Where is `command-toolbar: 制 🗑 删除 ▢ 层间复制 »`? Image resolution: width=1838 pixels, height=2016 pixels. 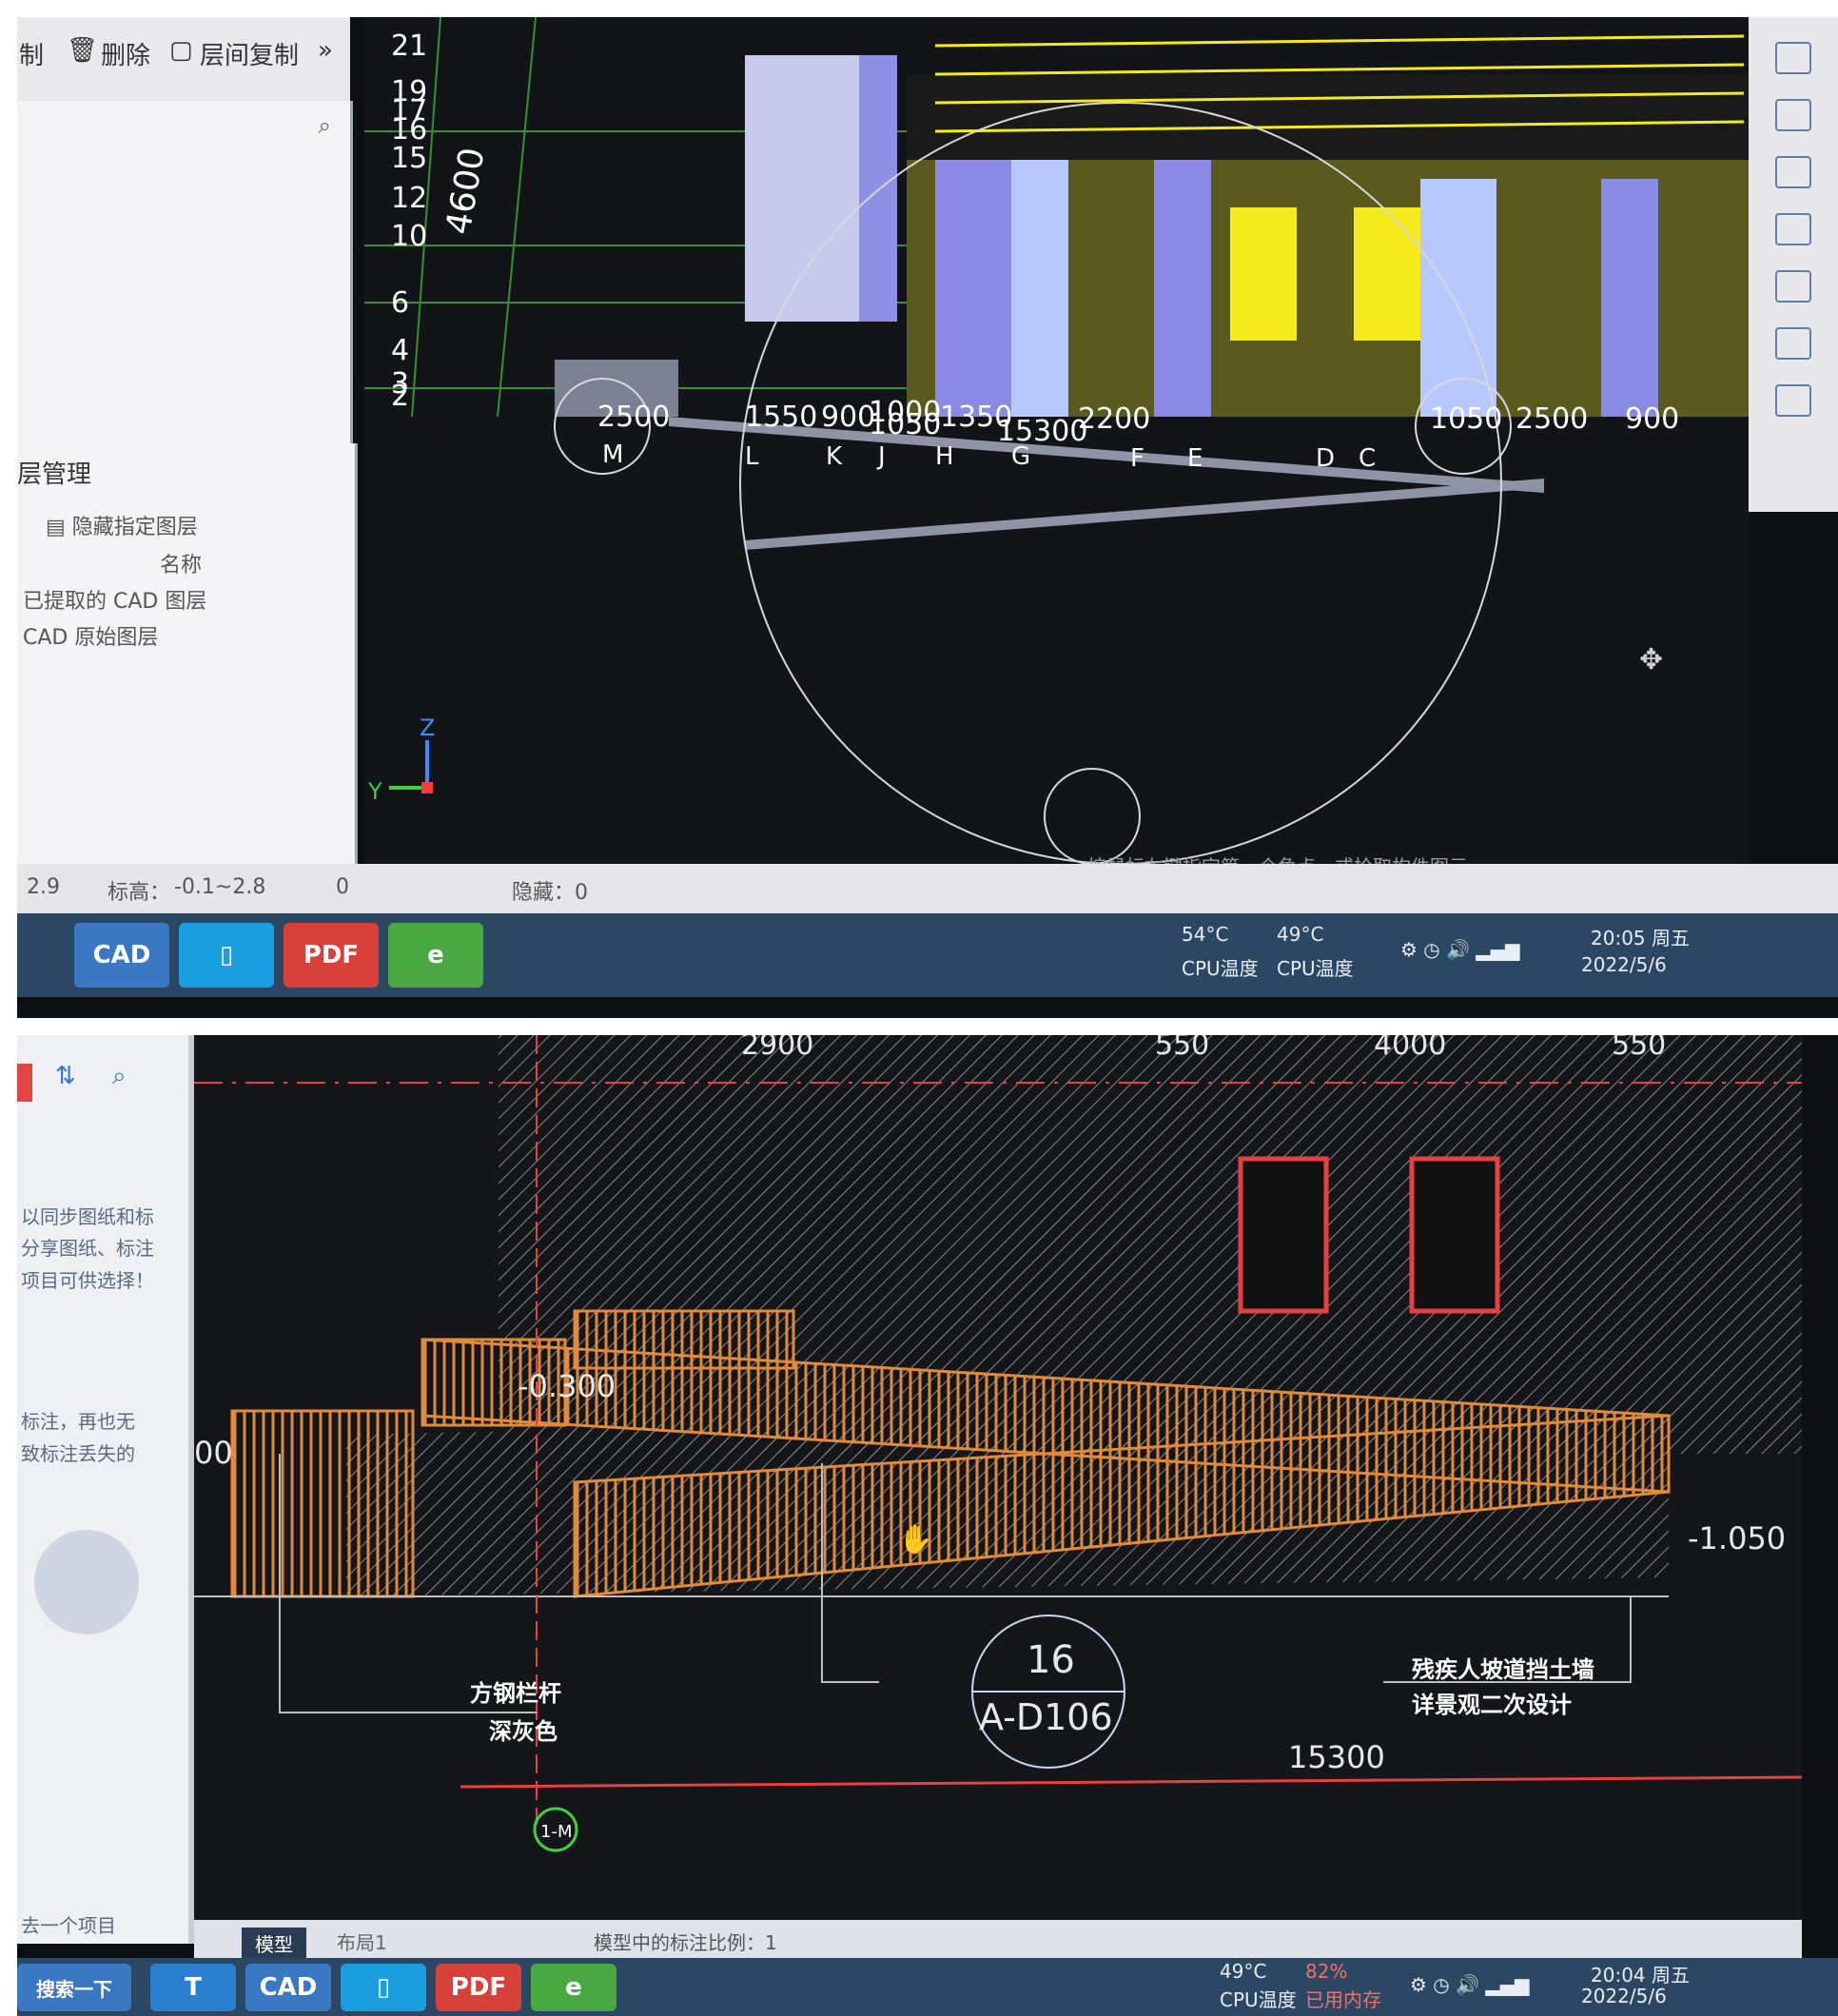
command-toolbar: 制 🗑 删除 ▢ 层间复制 » is located at coordinates (183, 59).